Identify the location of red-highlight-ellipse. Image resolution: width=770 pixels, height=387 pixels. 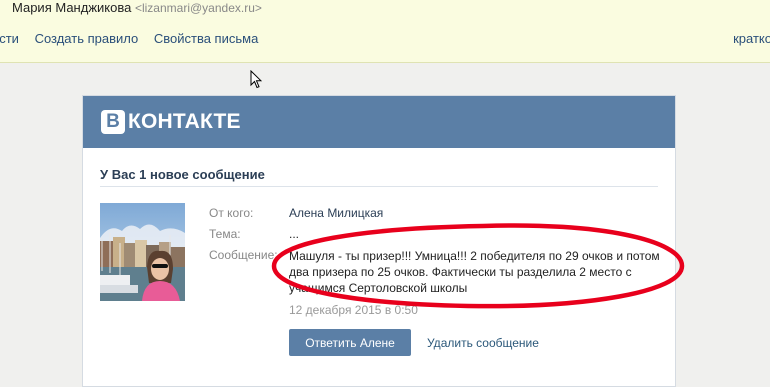
(478, 266).